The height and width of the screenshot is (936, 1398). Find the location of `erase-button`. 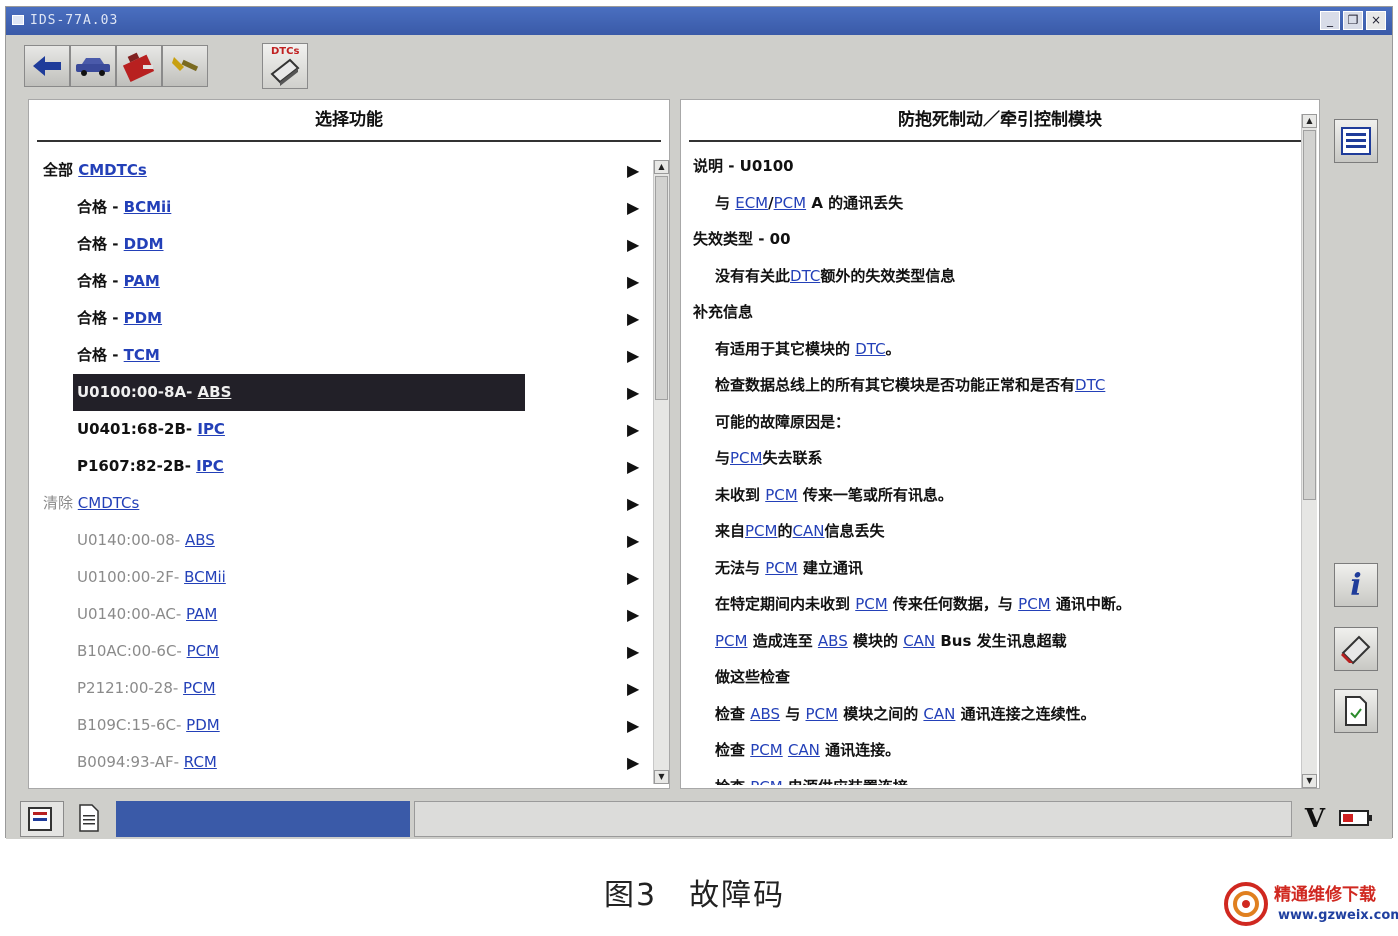

erase-button is located at coordinates (1356, 649).